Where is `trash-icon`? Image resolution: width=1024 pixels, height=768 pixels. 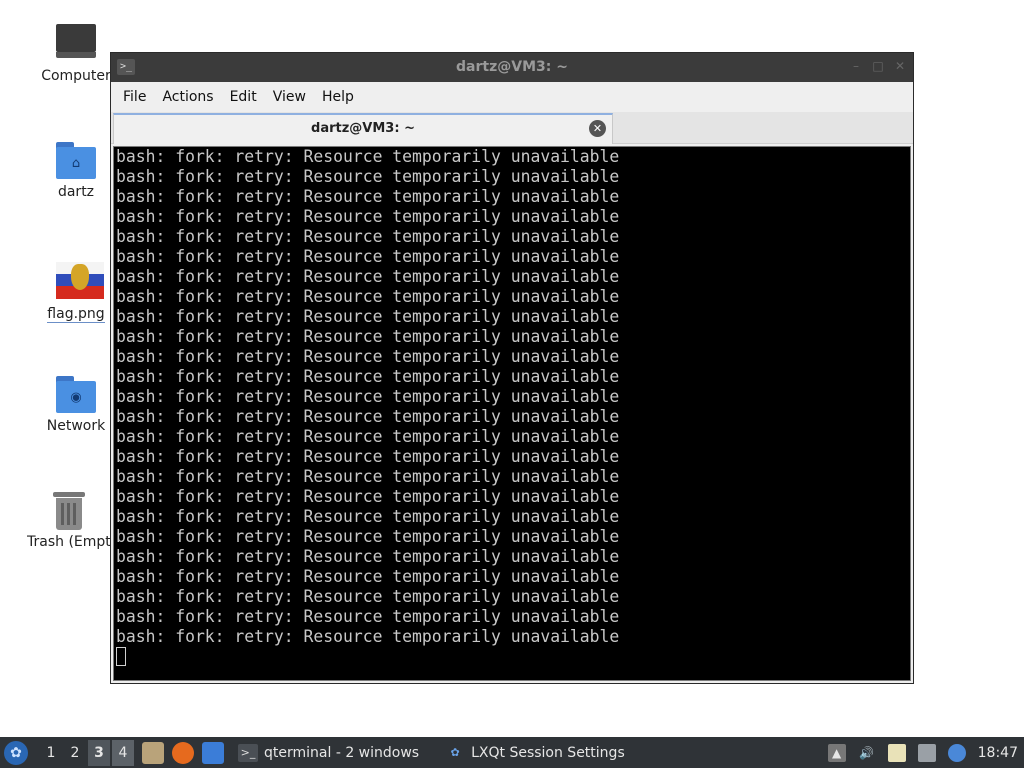 trash-icon is located at coordinates (69, 510).